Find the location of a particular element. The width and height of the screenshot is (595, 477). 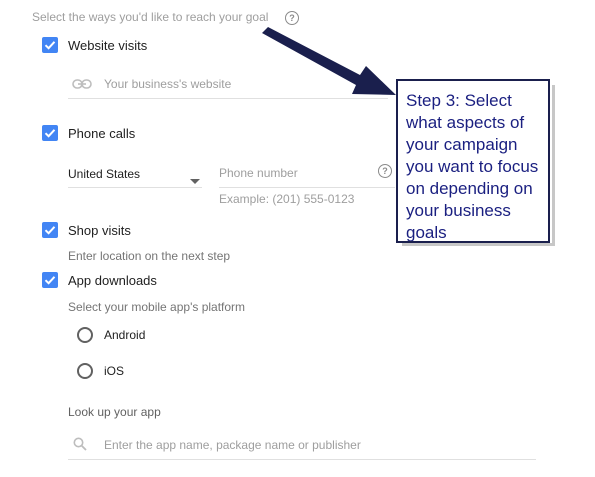

callout-shadow is located at coordinates (553, 165).